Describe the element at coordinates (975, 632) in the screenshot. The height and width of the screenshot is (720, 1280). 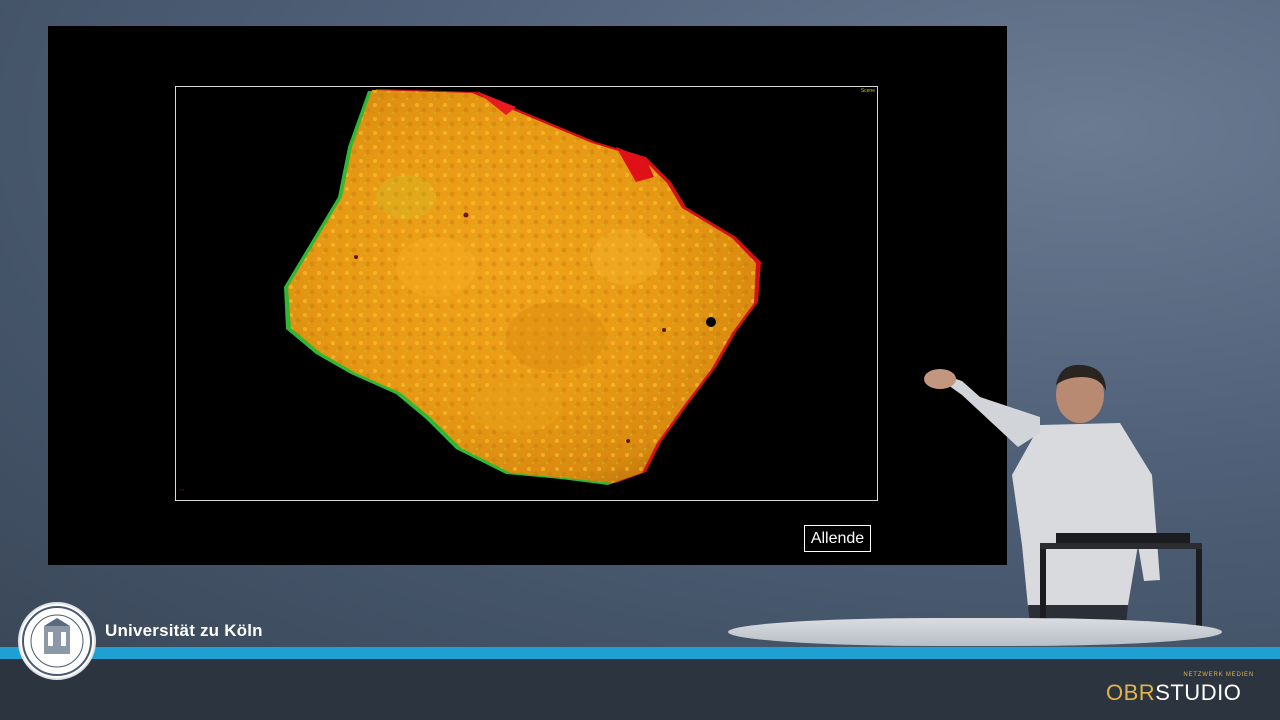
I see `presentation-desk` at that location.